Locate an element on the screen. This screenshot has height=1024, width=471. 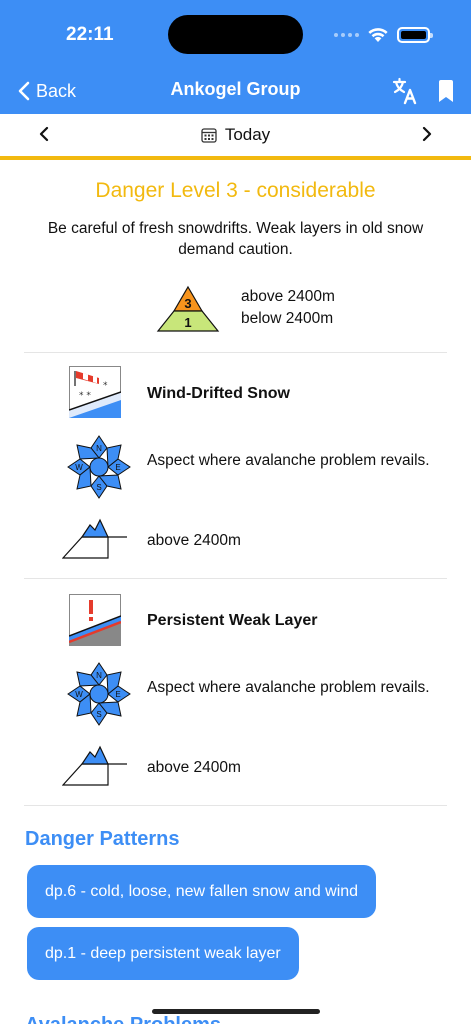
status-icons is located at coordinates (383, 35).